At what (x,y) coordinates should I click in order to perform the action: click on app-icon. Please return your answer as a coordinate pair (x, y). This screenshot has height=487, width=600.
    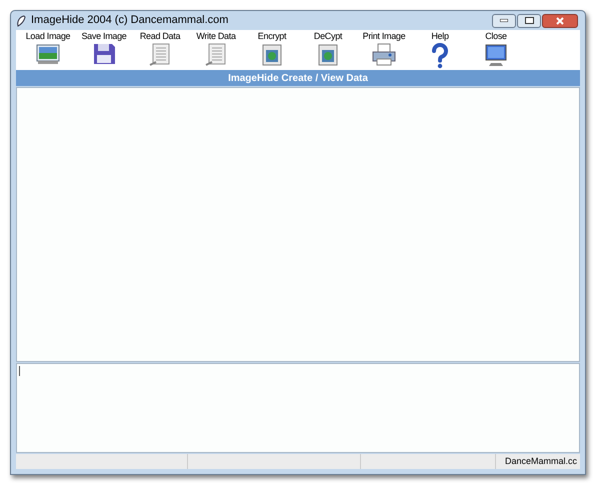
    Looking at the image, I should click on (21, 20).